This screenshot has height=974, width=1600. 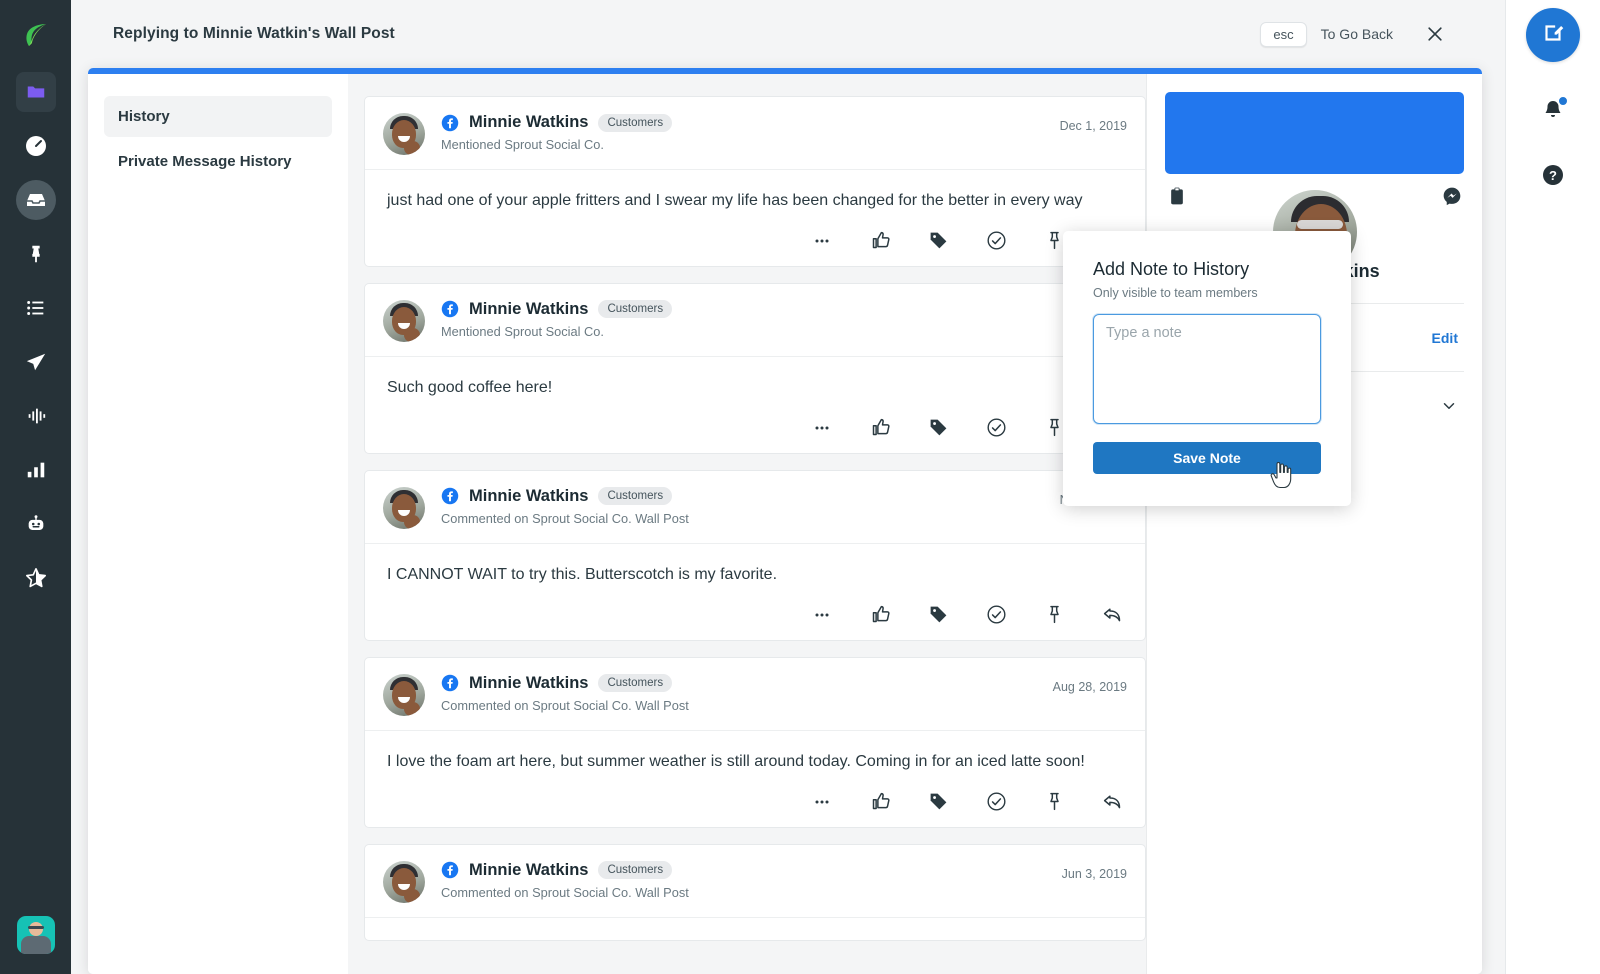 I want to click on clipboard-icon, so click(x=1177, y=198).